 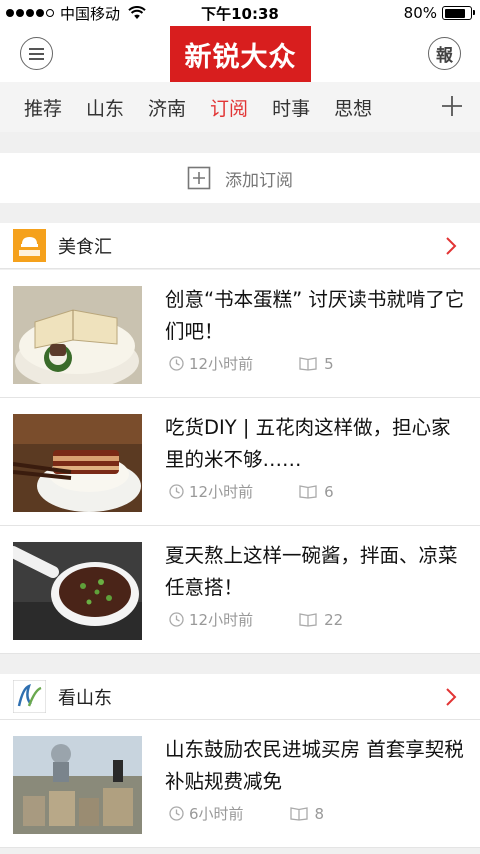 What do you see at coordinates (43, 107) in the screenshot?
I see `tab-recommend: 推荐` at bounding box center [43, 107].